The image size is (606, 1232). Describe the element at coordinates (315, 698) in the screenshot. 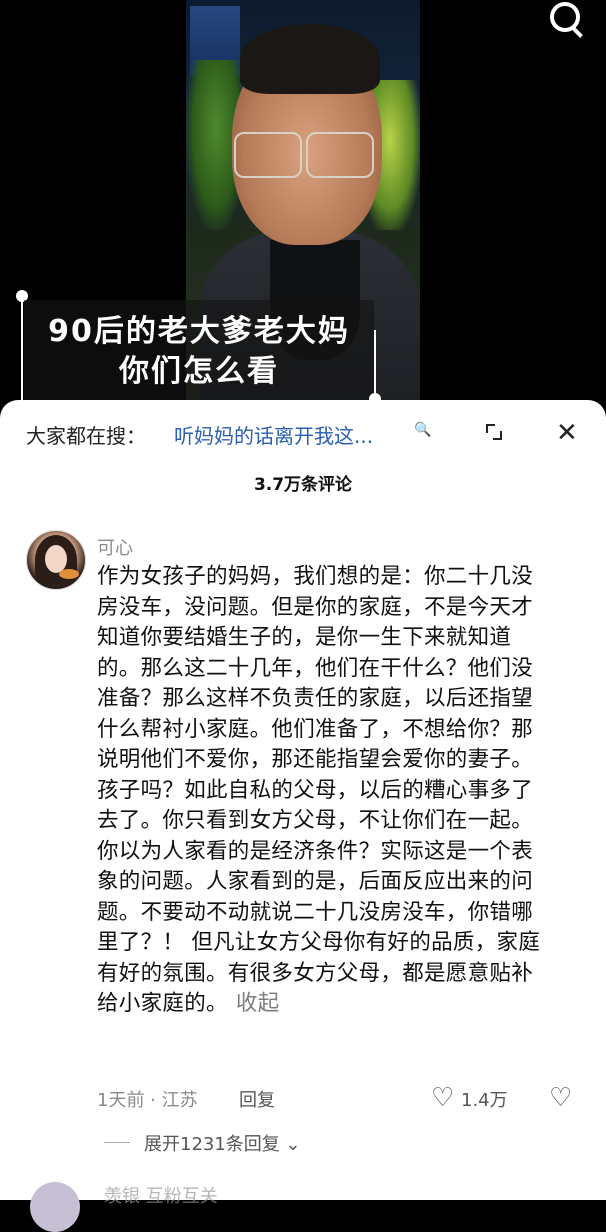

I see `comment-line: 准备？那么这样不负责任的家庭，以后还指望` at that location.